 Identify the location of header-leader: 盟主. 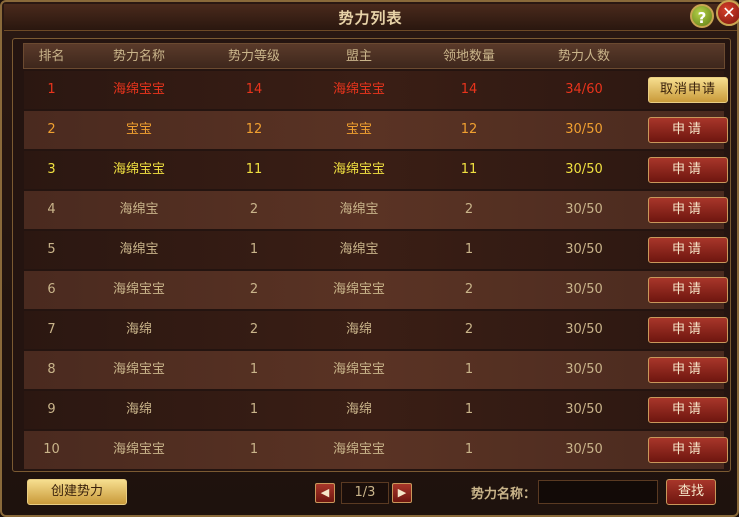
(358, 56).